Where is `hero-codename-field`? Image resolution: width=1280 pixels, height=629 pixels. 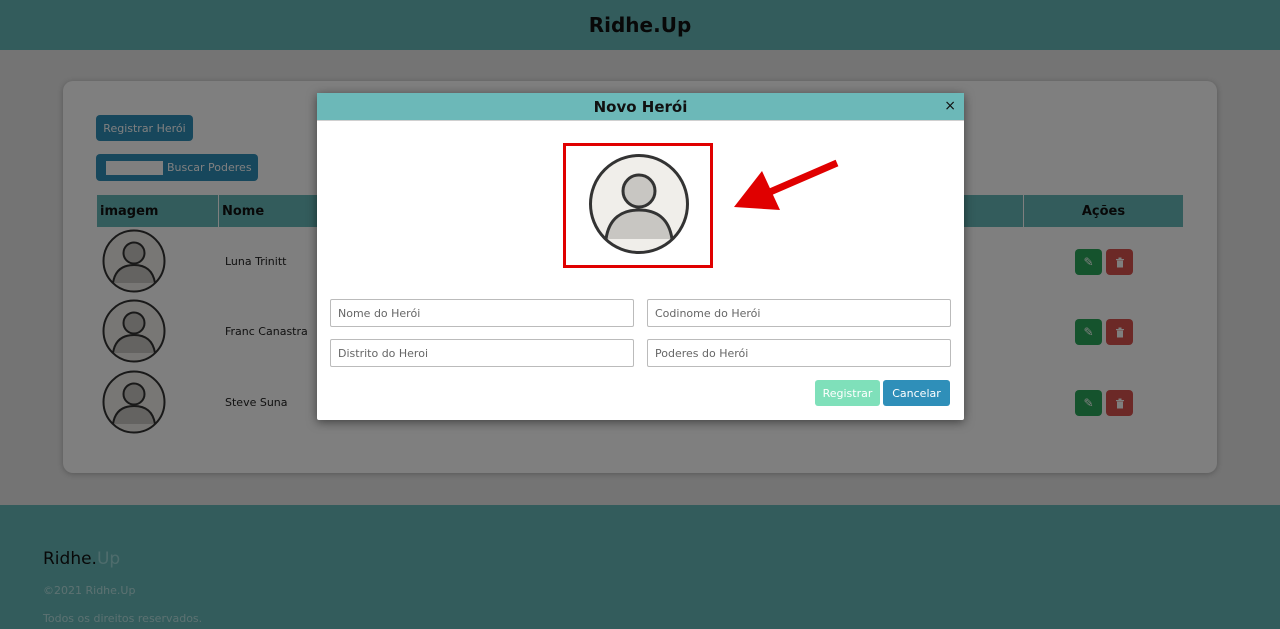
hero-codename-field is located at coordinates (799, 313).